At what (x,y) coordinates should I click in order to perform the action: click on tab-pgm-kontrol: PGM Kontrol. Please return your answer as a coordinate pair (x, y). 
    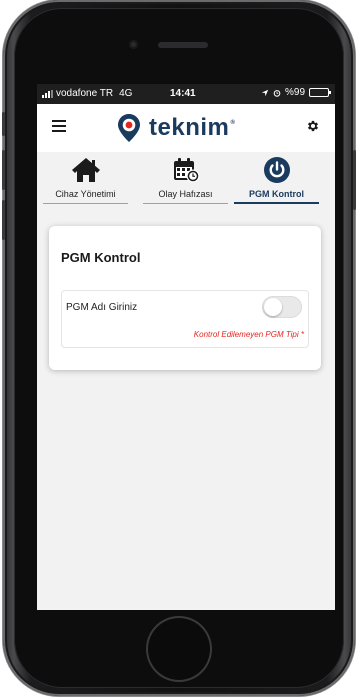
    Looking at the image, I should click on (276, 179).